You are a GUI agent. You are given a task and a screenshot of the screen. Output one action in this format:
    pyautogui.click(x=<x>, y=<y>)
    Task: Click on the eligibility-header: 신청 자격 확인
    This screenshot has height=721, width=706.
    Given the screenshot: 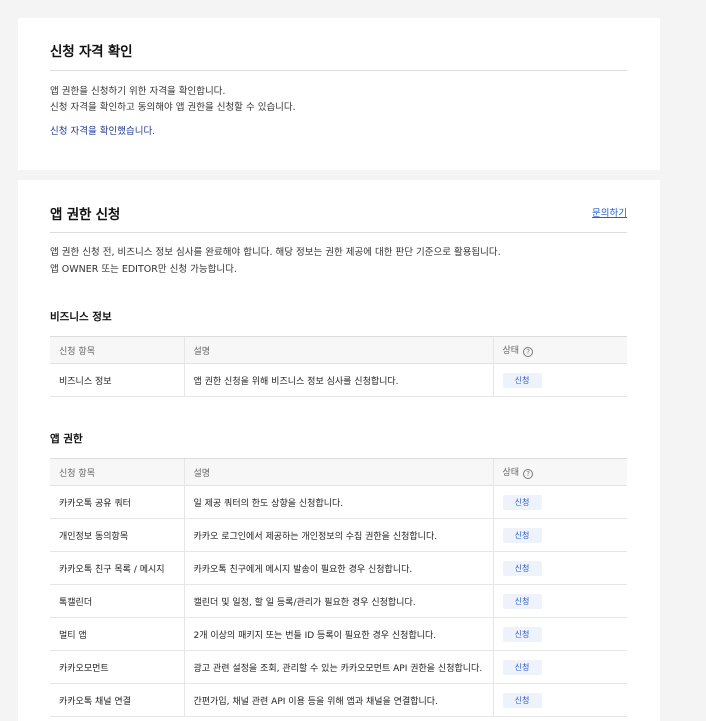 What is the action you would take?
    pyautogui.click(x=338, y=54)
    